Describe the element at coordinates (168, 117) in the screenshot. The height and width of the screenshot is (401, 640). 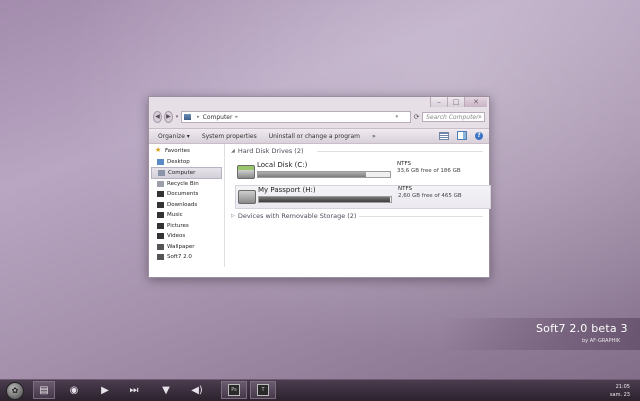
I see `forward-icon: ▶` at that location.